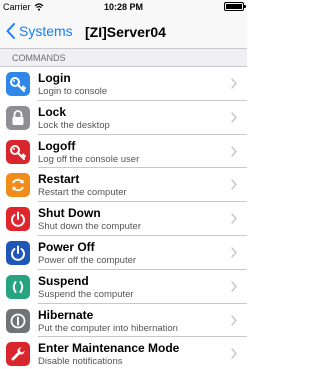  I want to click on hibernate-icon, so click(18, 320).